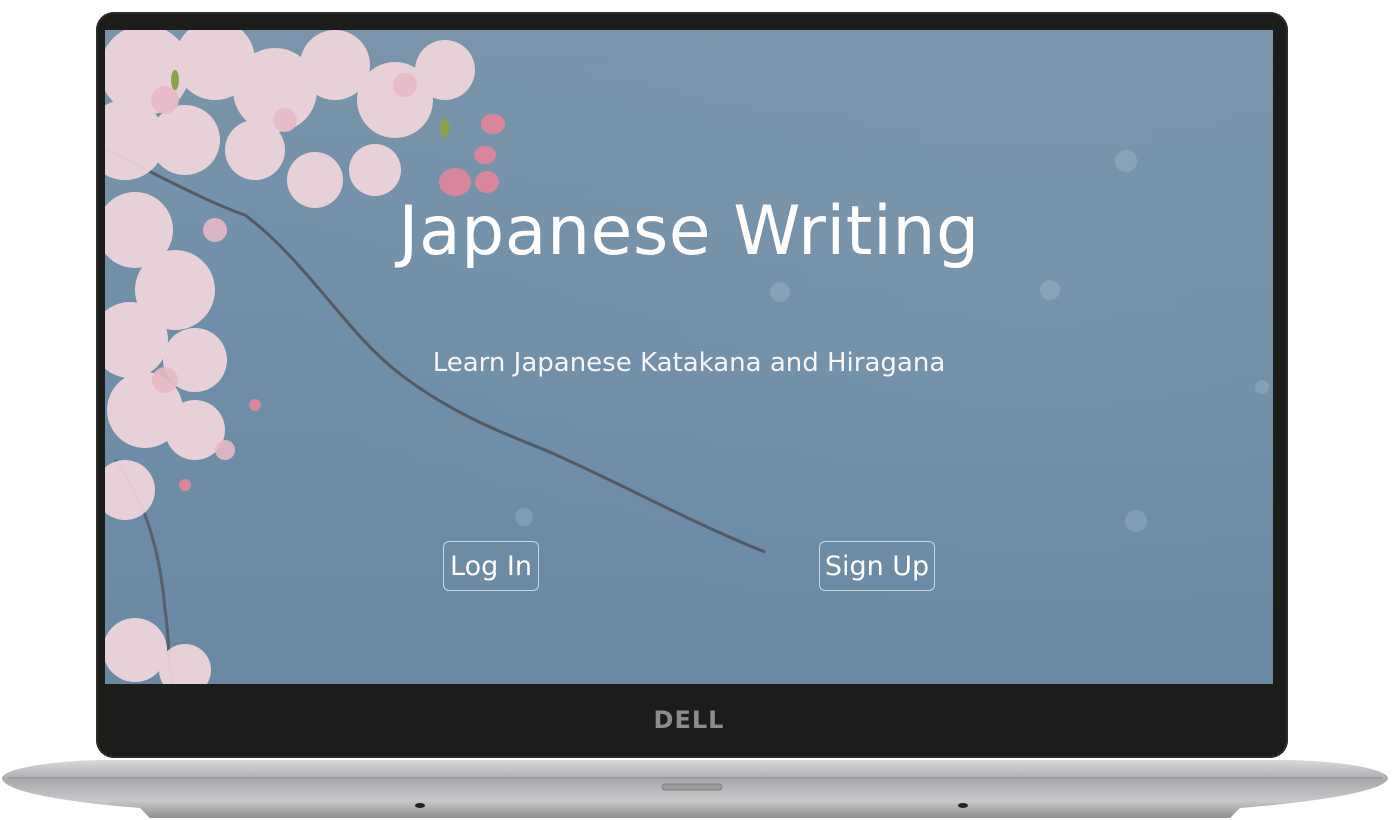  I want to click on login-button: Log In, so click(491, 566).